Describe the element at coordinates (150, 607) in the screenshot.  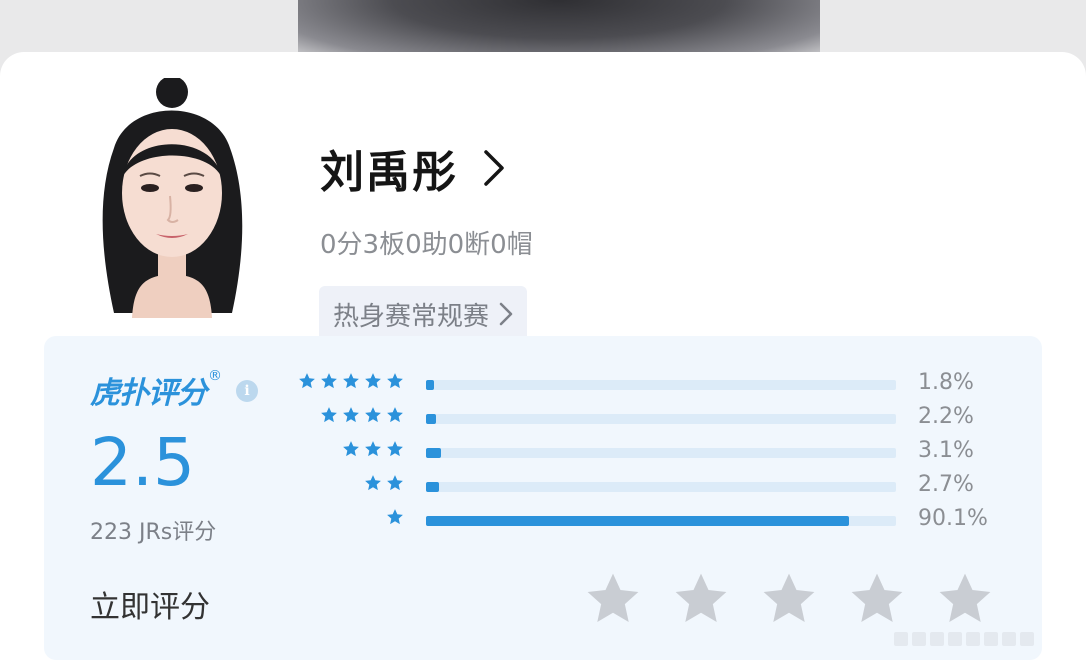
I see `rate-now-label: 立即评分` at that location.